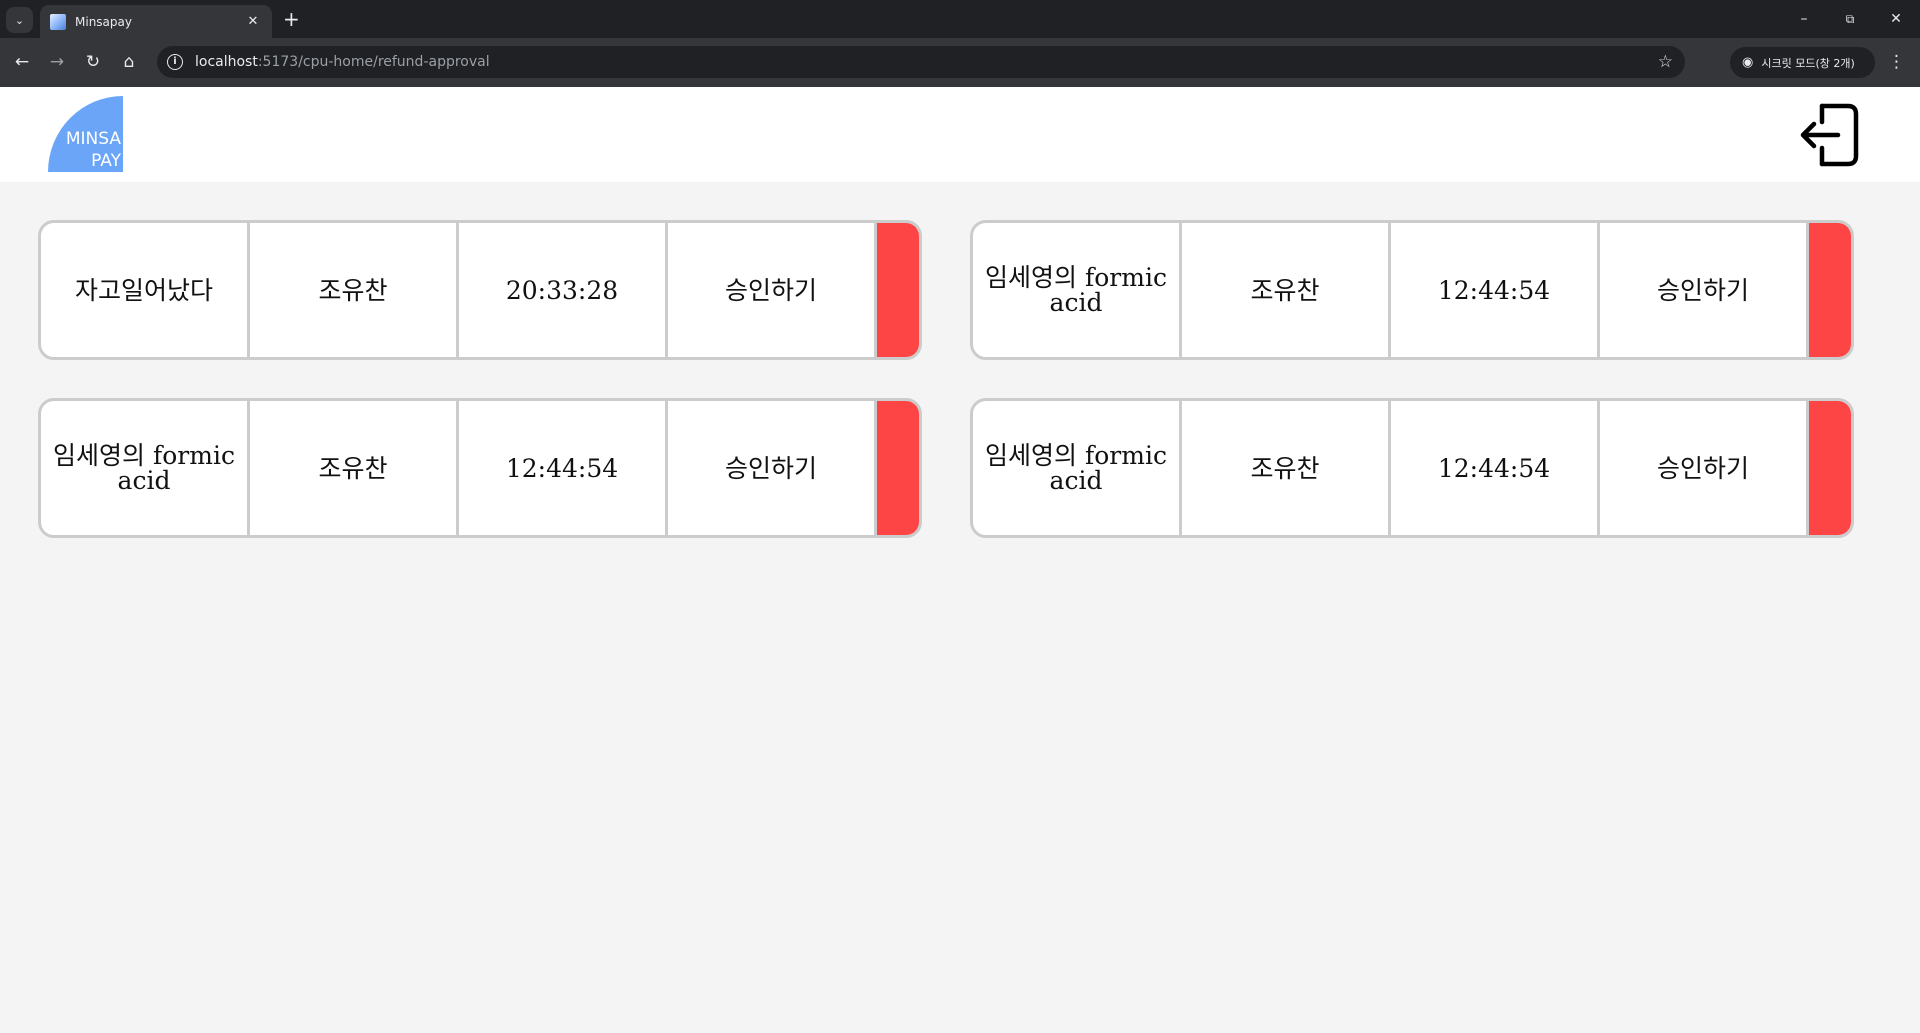 The height and width of the screenshot is (1033, 1920). I want to click on refund-request-card: 자고일어났다 조유찬 20:33:28 승인하기, so click(480, 290).